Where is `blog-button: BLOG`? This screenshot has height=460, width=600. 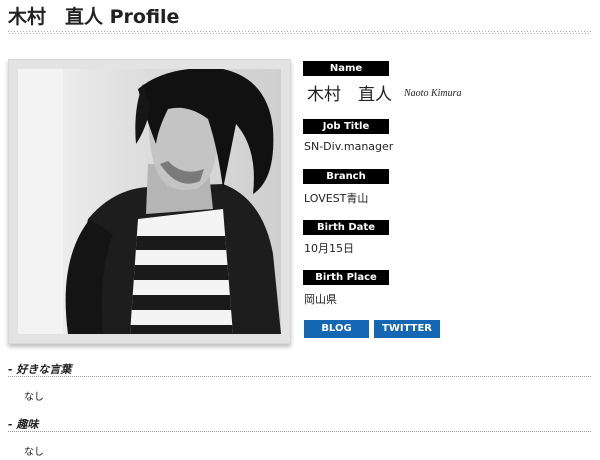
blog-button: BLOG is located at coordinates (336, 329).